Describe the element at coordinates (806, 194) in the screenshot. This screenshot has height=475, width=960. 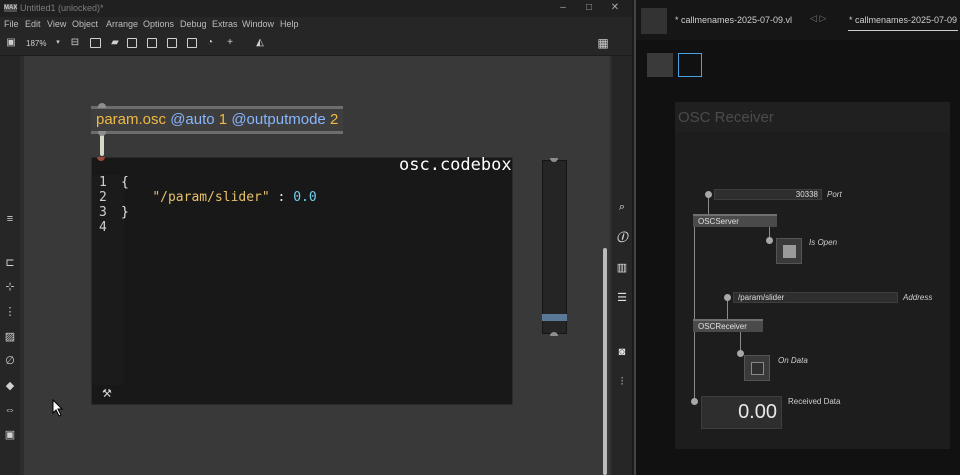
I see `port-value: 30338` at that location.